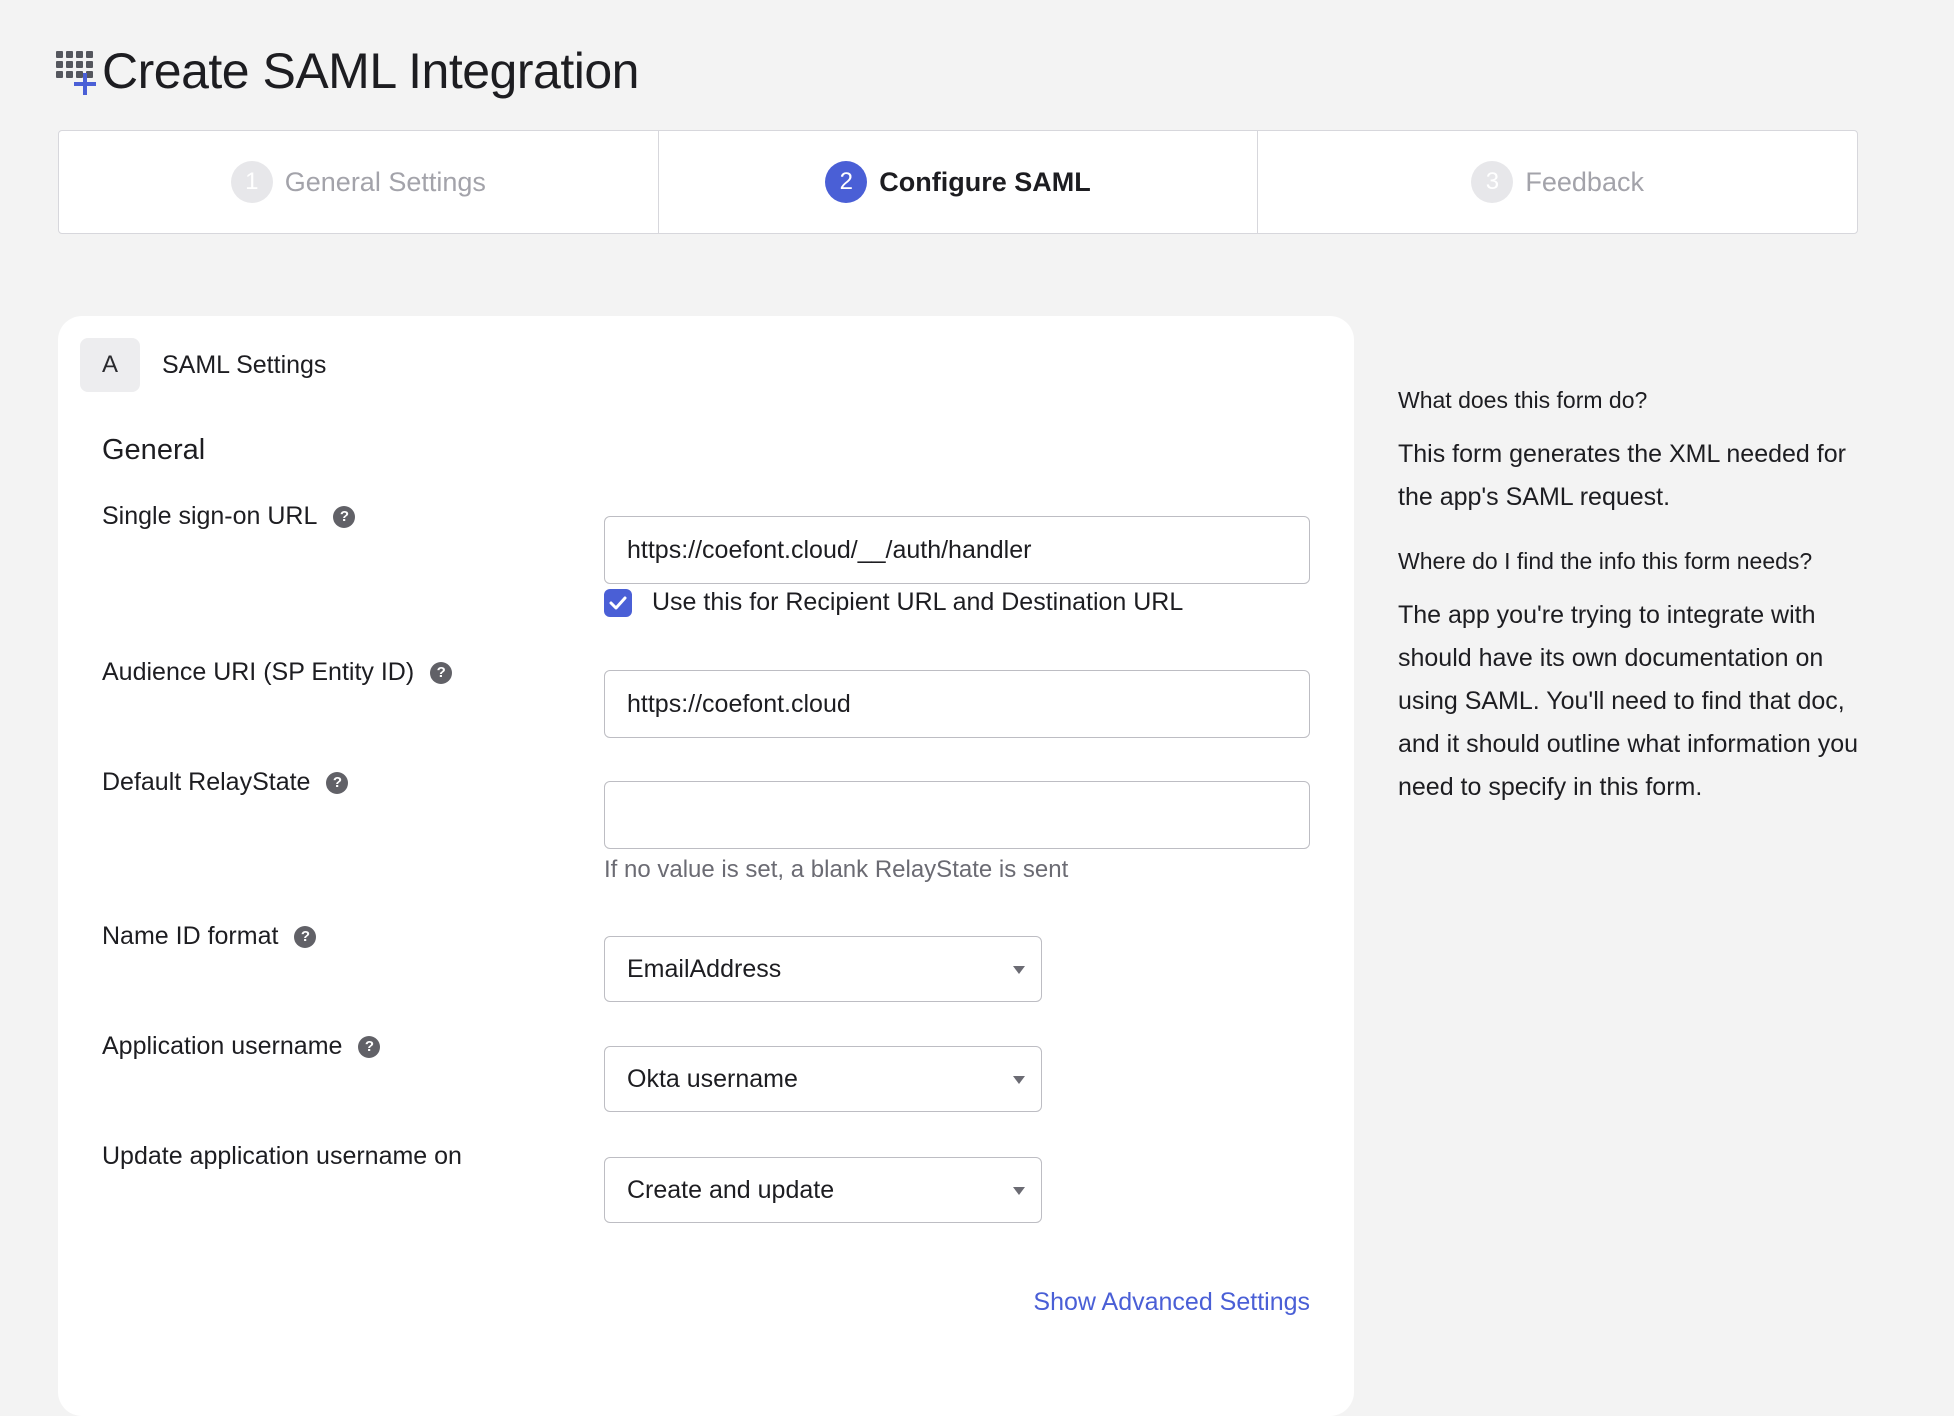 The width and height of the screenshot is (1954, 1416). I want to click on step-general-settings: 1 General Settings, so click(359, 182).